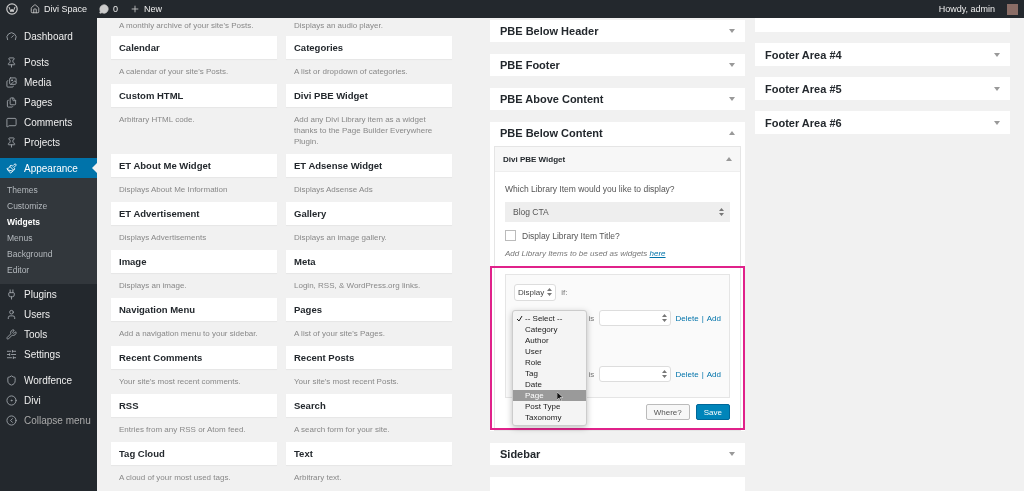 This screenshot has width=1024, height=491. I want to click on widget-description: Arbitrary HTML code., so click(157, 120).